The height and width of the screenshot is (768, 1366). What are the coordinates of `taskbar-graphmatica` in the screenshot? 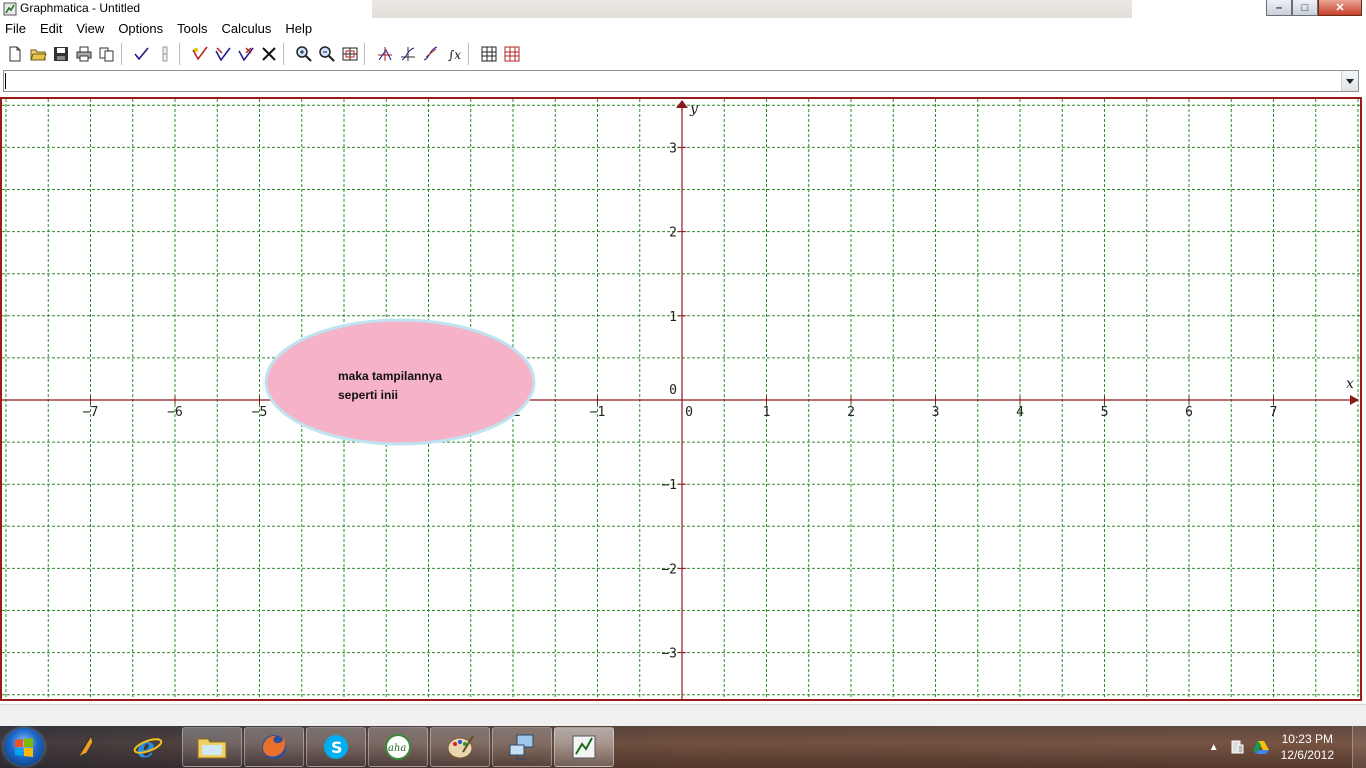 It's located at (584, 747).